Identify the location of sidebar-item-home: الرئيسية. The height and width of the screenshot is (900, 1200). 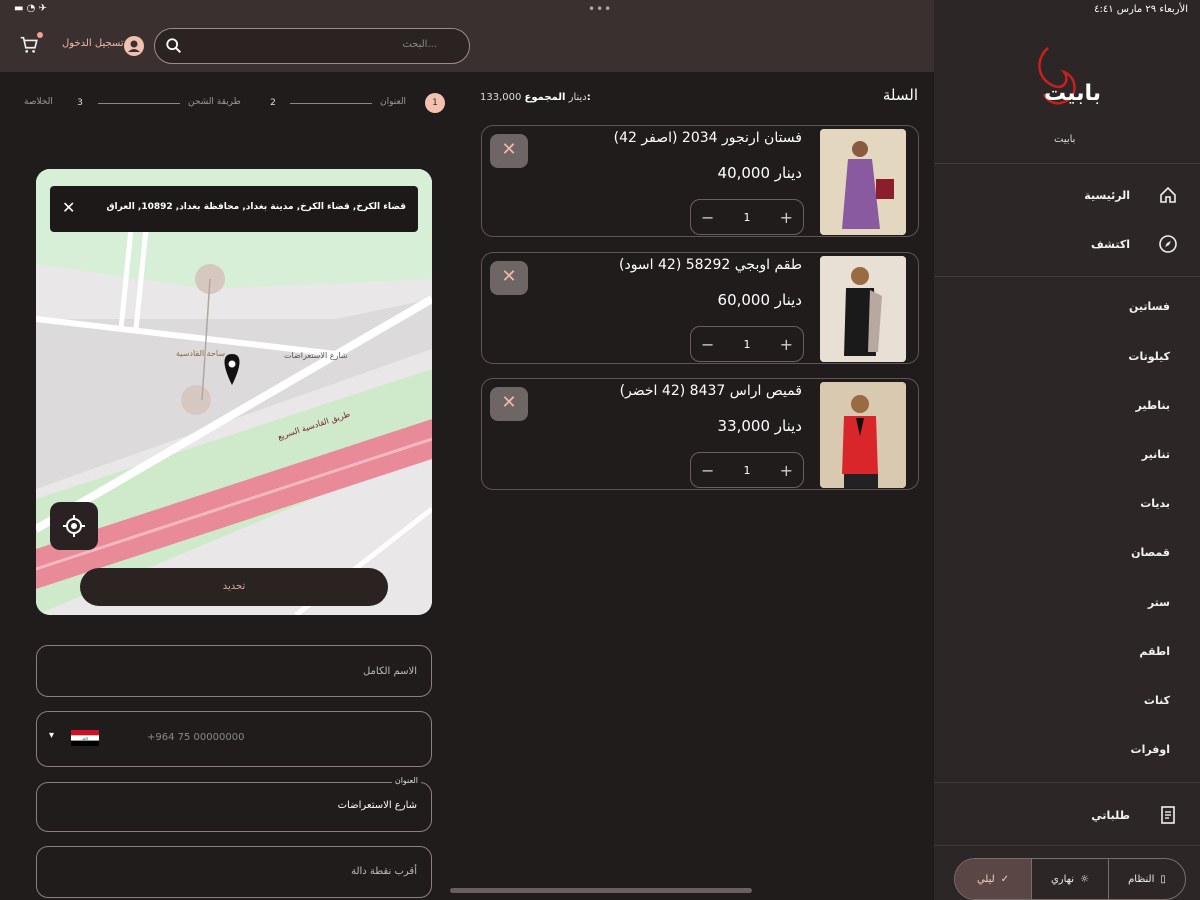
(1067, 195).